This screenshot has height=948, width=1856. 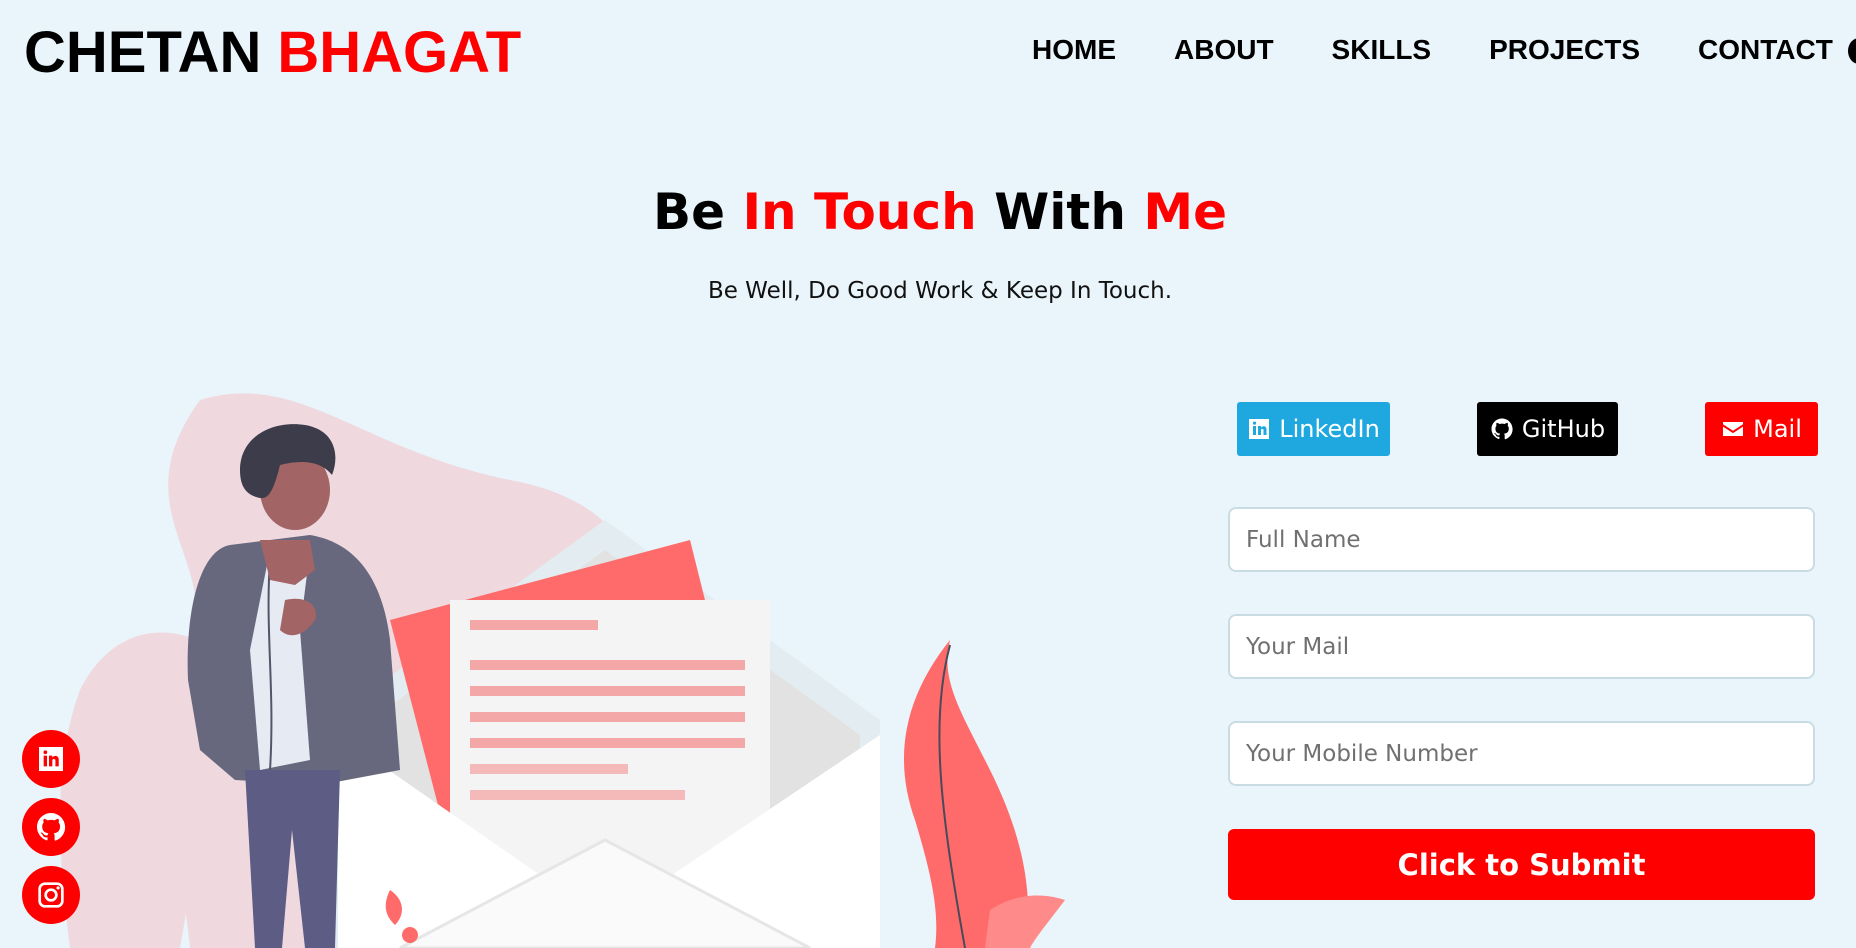 I want to click on mail-button: Mail, so click(x=1761, y=429).